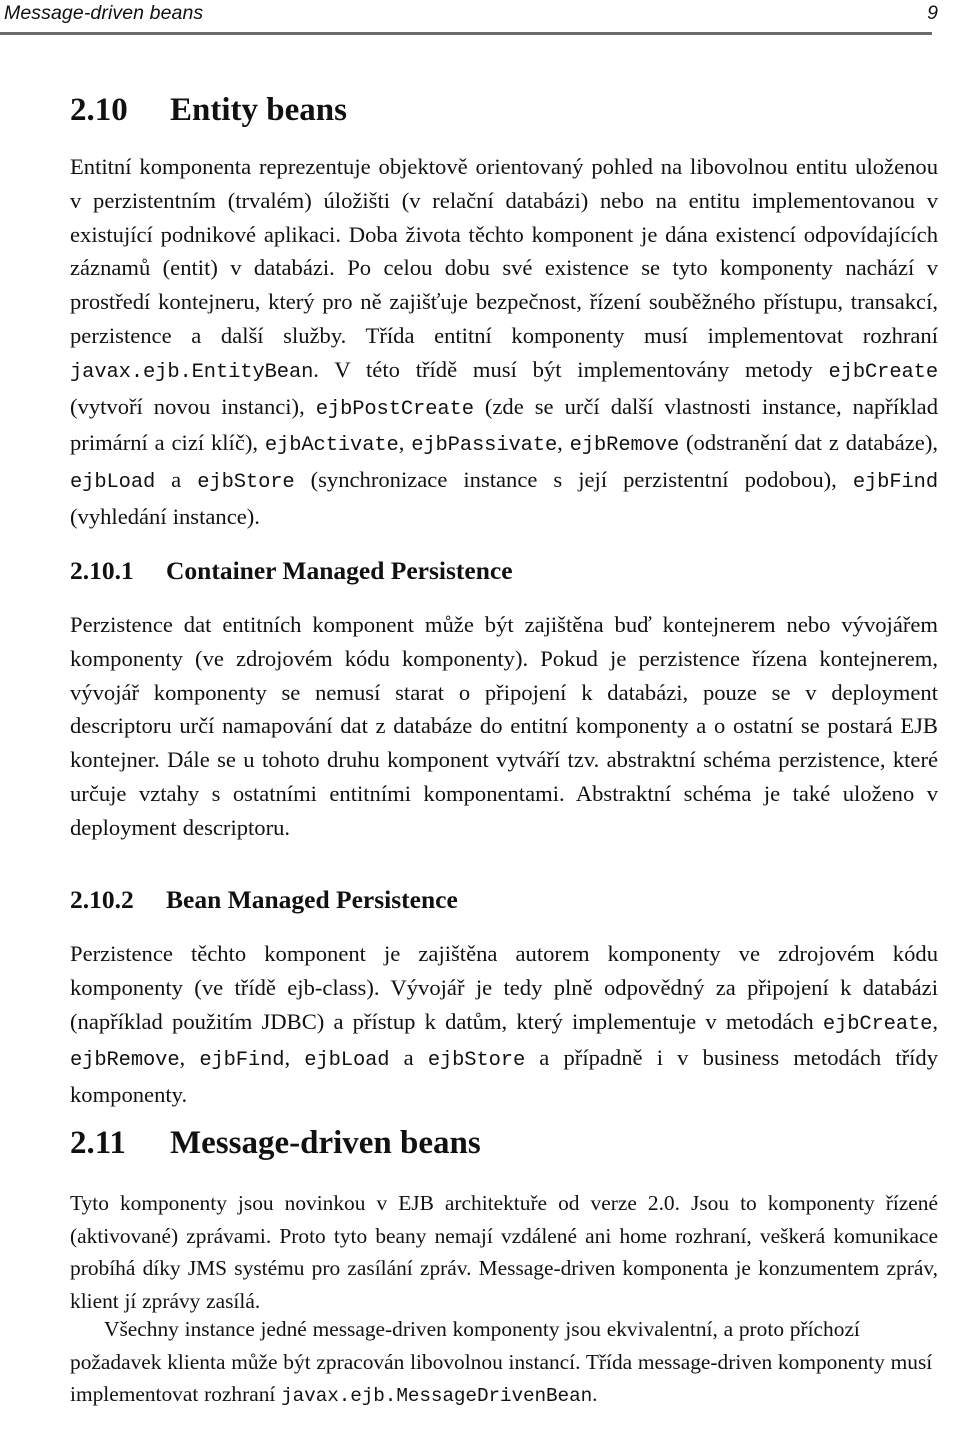  I want to click on running-header: Message-driven beans 9, so click(480, 22).